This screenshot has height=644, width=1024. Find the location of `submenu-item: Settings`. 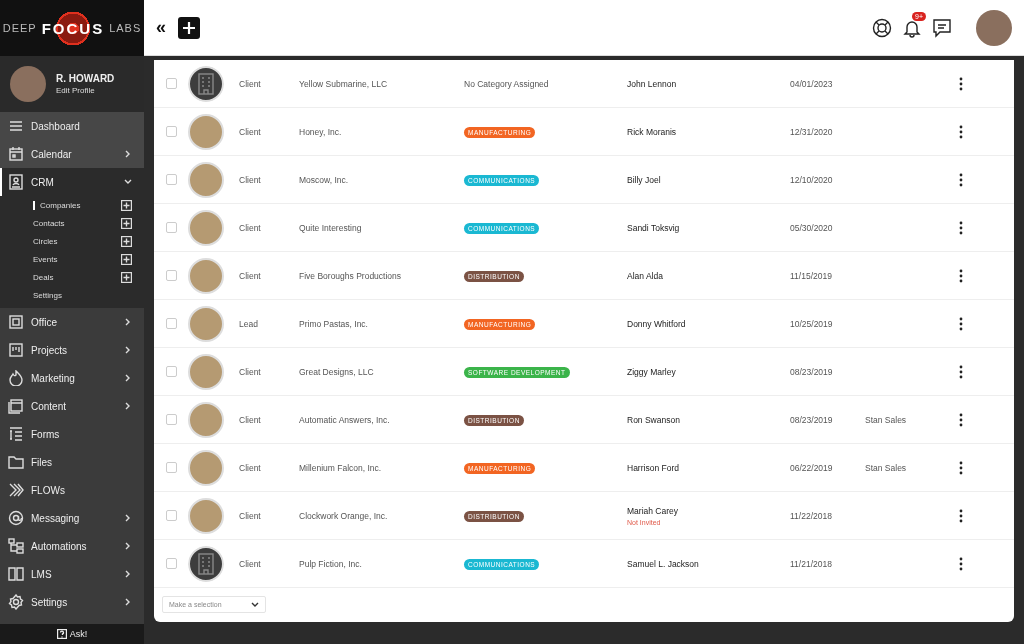

submenu-item: Settings is located at coordinates (82, 295).